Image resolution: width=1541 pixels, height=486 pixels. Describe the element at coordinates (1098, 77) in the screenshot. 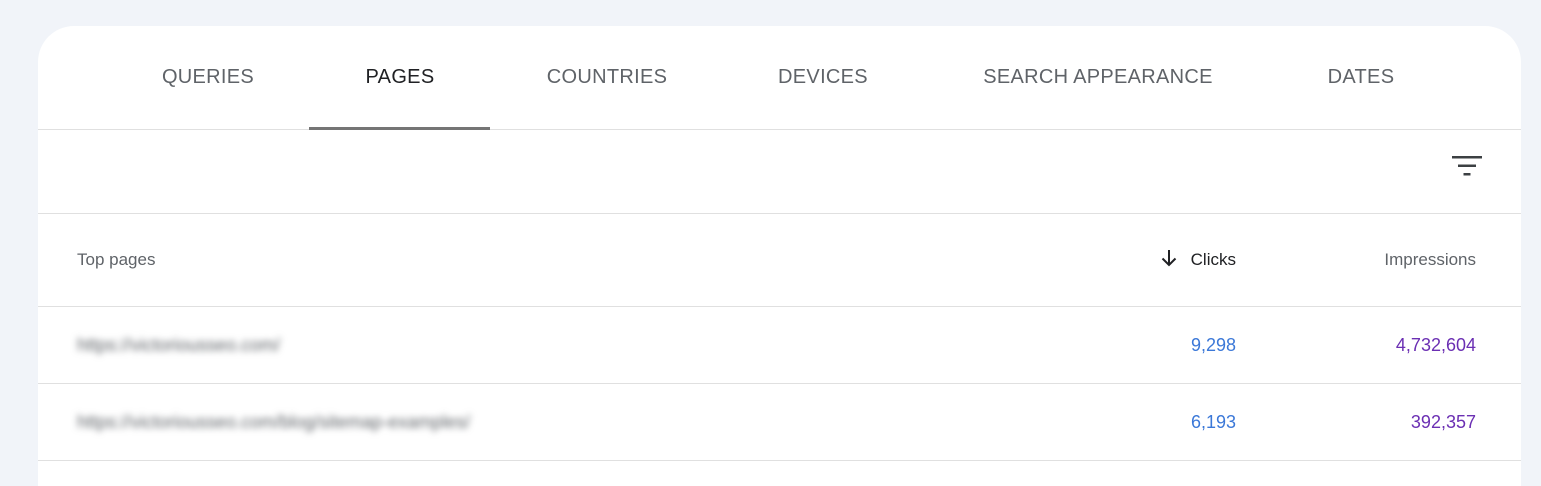

I see `tab-search-appearance: SEARCH APPEARANCE` at that location.